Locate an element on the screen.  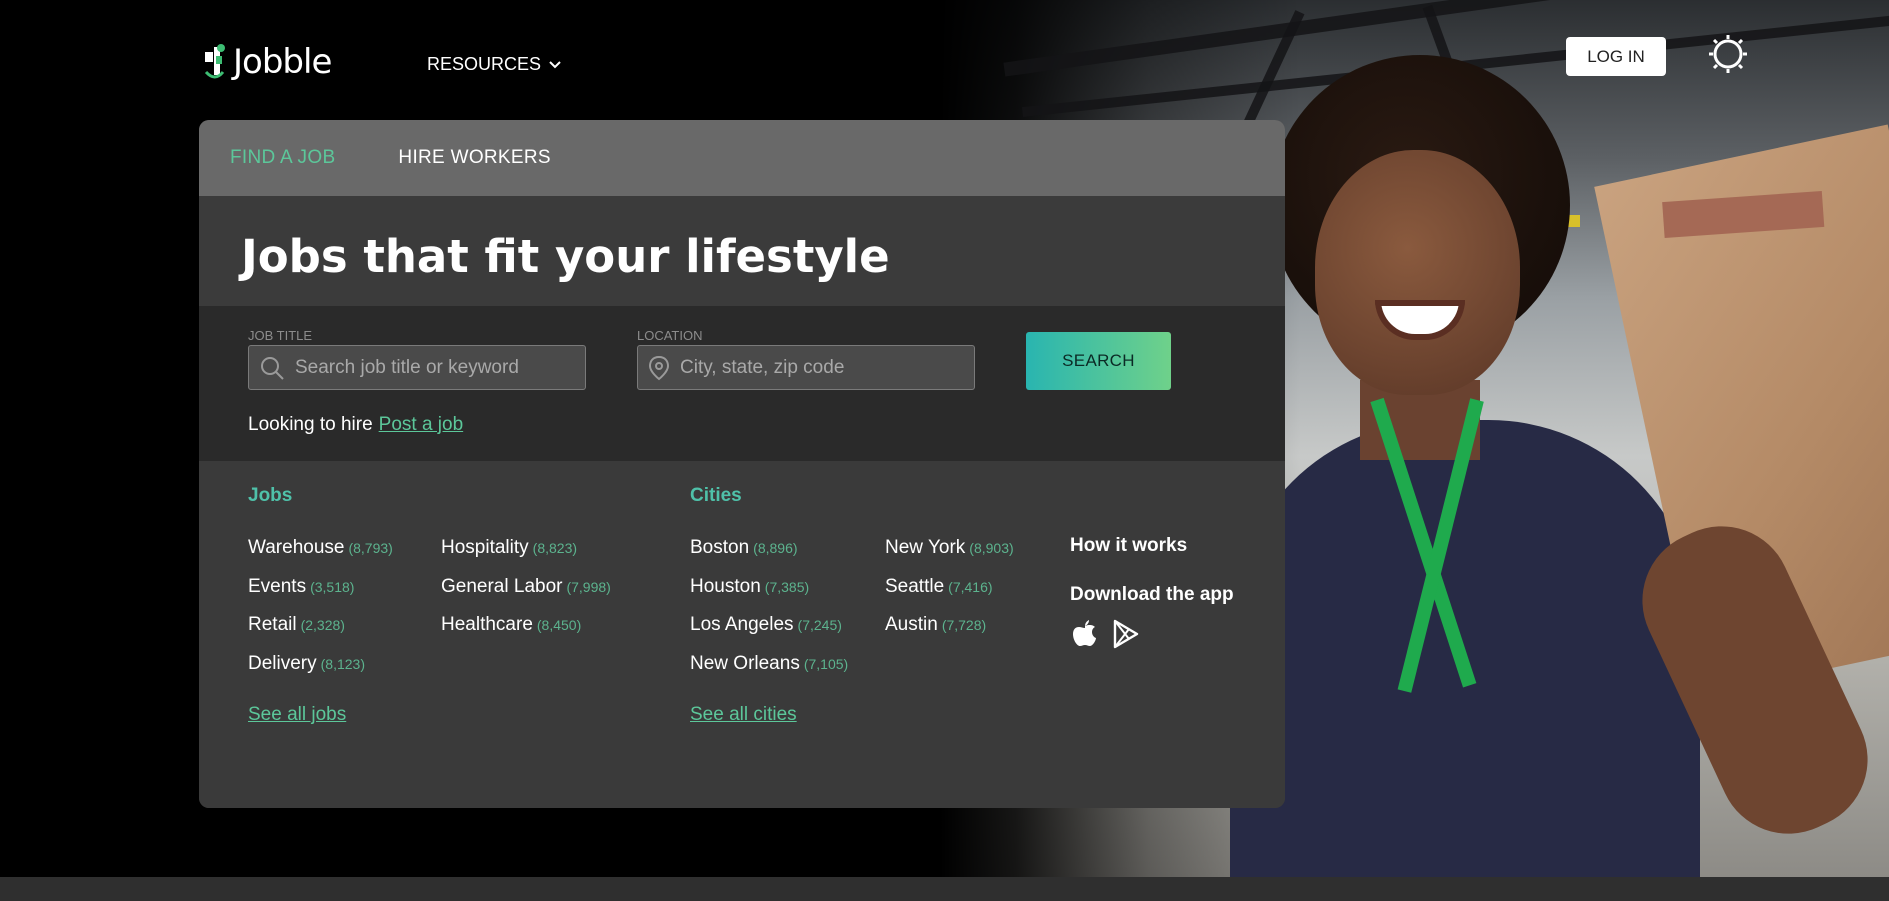
apple-icon is located at coordinates (1085, 634).